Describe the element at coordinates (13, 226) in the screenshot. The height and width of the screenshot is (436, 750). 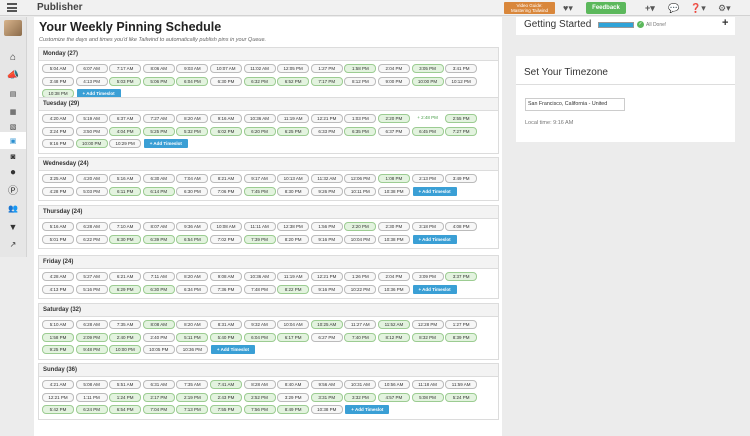
I see `filter-icon: ▼` at that location.